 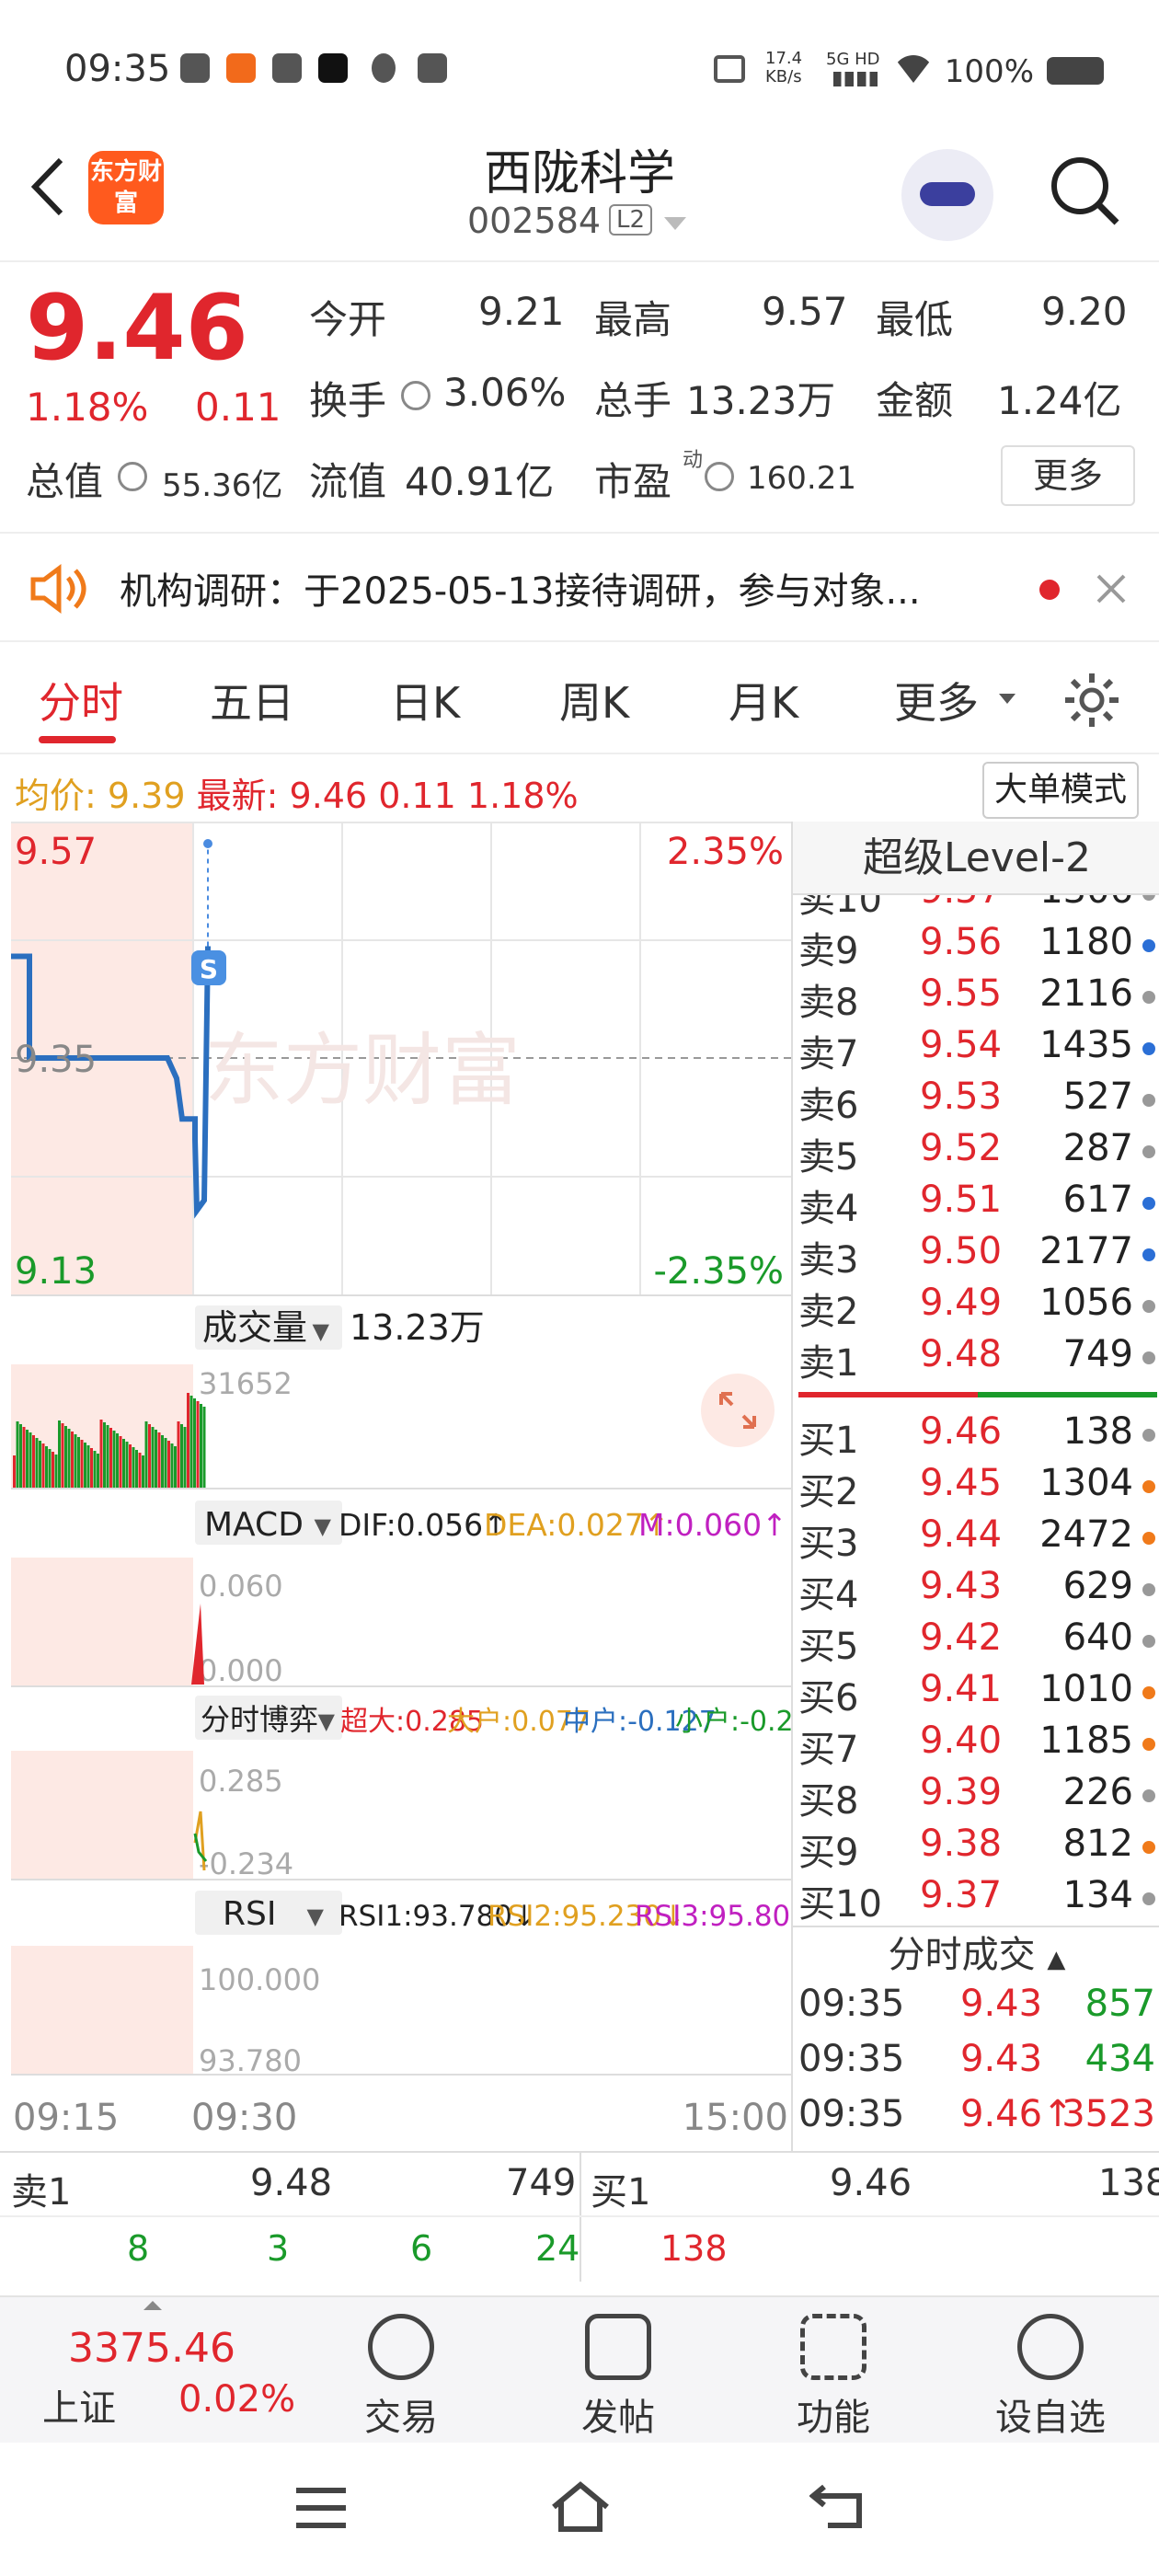 What do you see at coordinates (505, 392) in the screenshot?
I see `turnover-value: 3.06%` at bounding box center [505, 392].